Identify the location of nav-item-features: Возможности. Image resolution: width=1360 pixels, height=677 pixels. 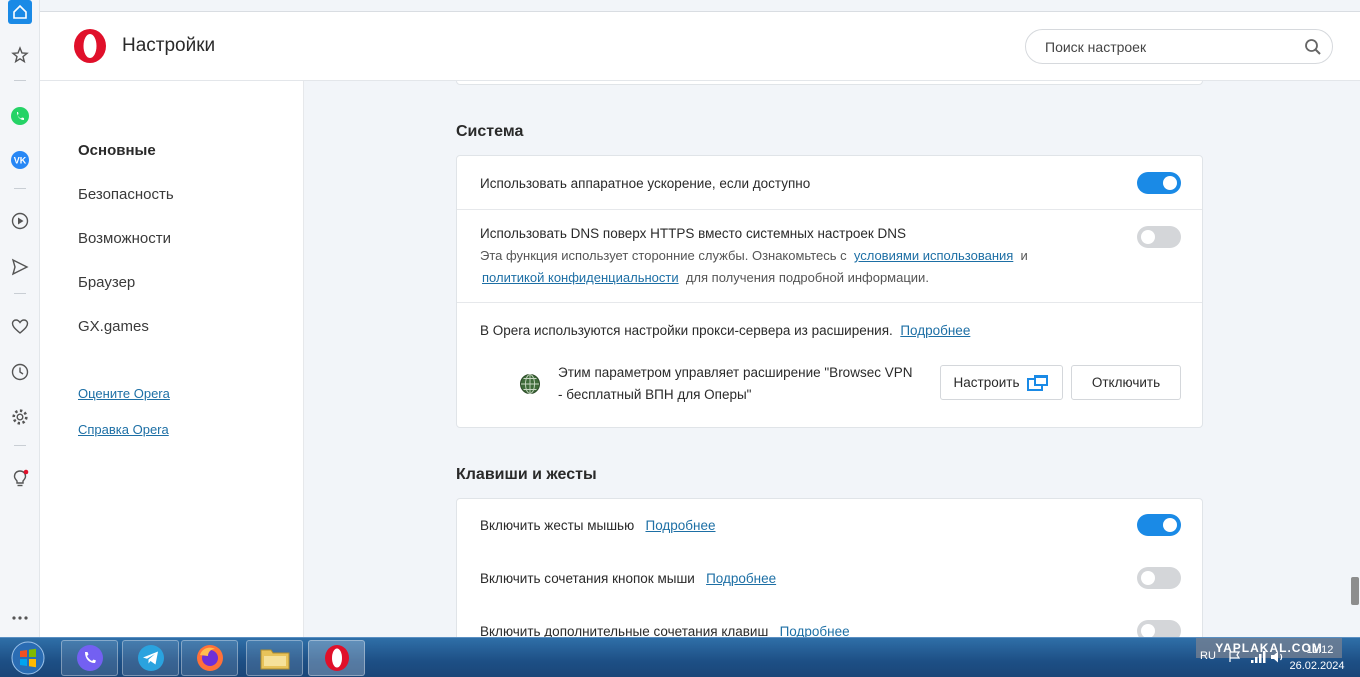
(124, 238).